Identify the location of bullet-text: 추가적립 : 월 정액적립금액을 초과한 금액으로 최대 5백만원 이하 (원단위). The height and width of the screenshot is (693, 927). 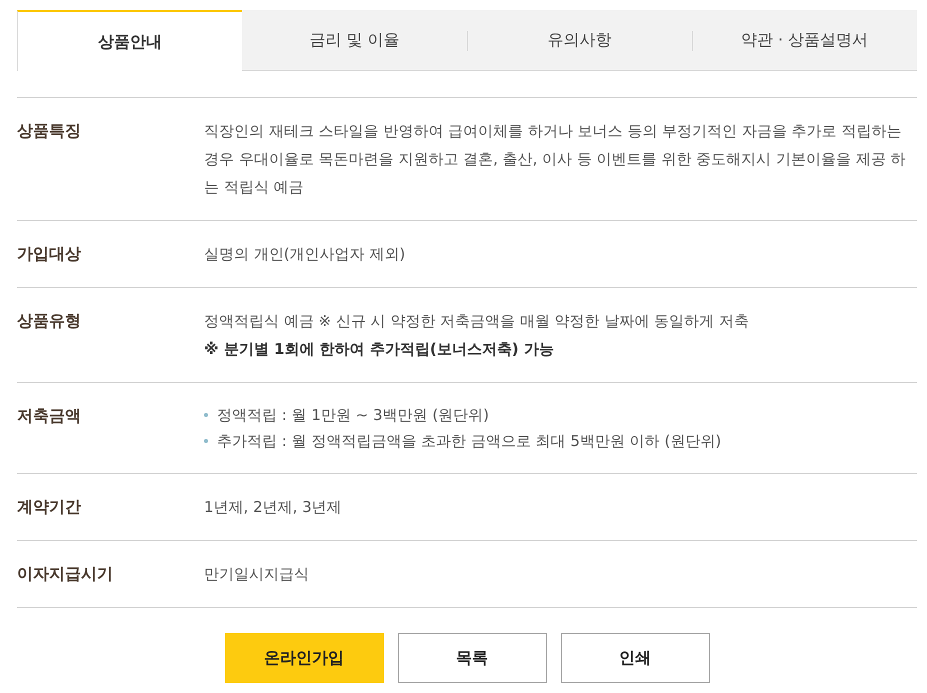
(469, 441).